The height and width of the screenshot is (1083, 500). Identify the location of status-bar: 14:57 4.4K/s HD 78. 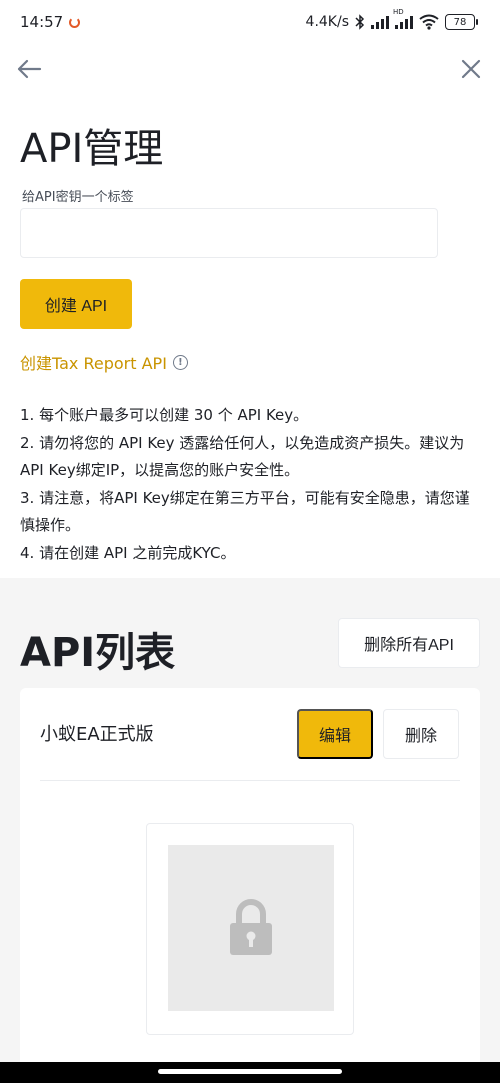
(250, 22).